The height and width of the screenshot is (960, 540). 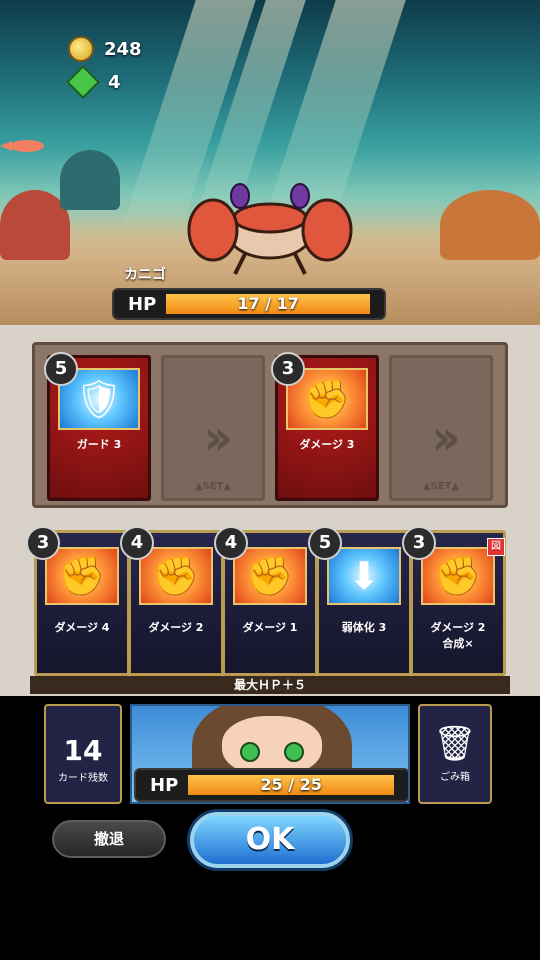 What do you see at coordinates (270, 840) in the screenshot?
I see `ok-button: OK` at bounding box center [270, 840].